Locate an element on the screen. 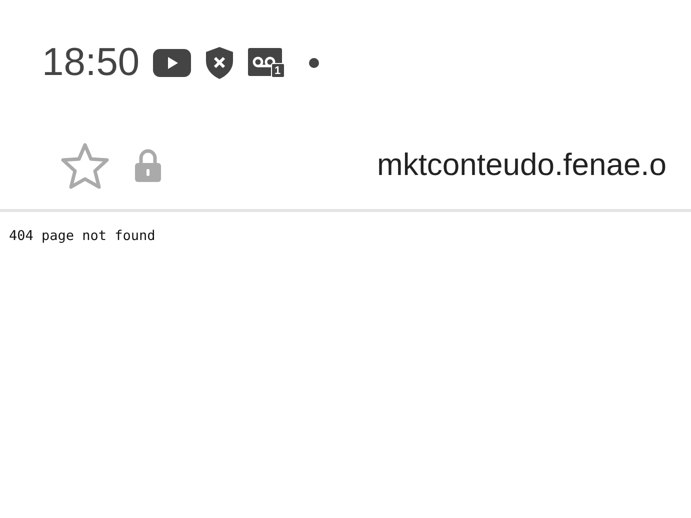  url-text: mktconteudo.fenae.o is located at coordinates (522, 165).